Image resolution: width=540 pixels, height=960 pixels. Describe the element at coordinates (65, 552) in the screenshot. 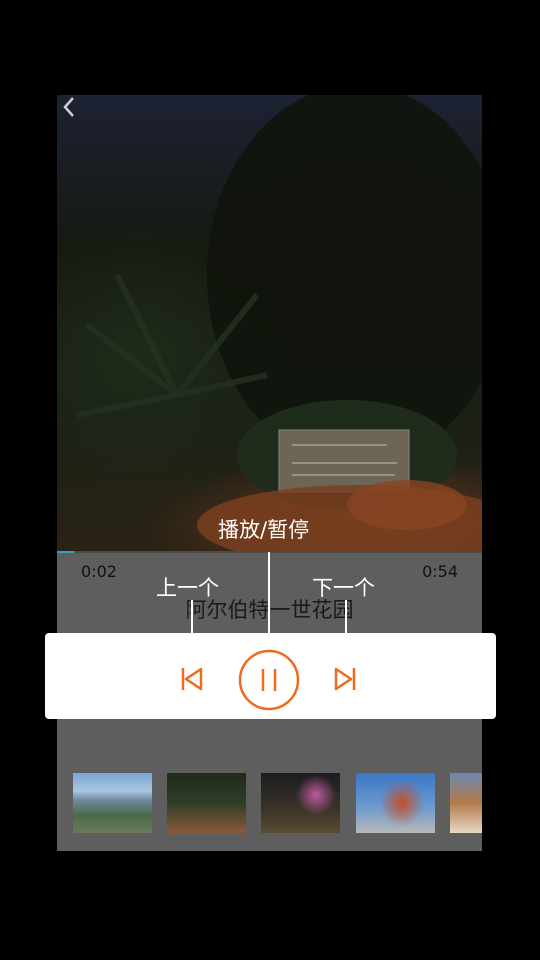

I see `progress-fill` at that location.